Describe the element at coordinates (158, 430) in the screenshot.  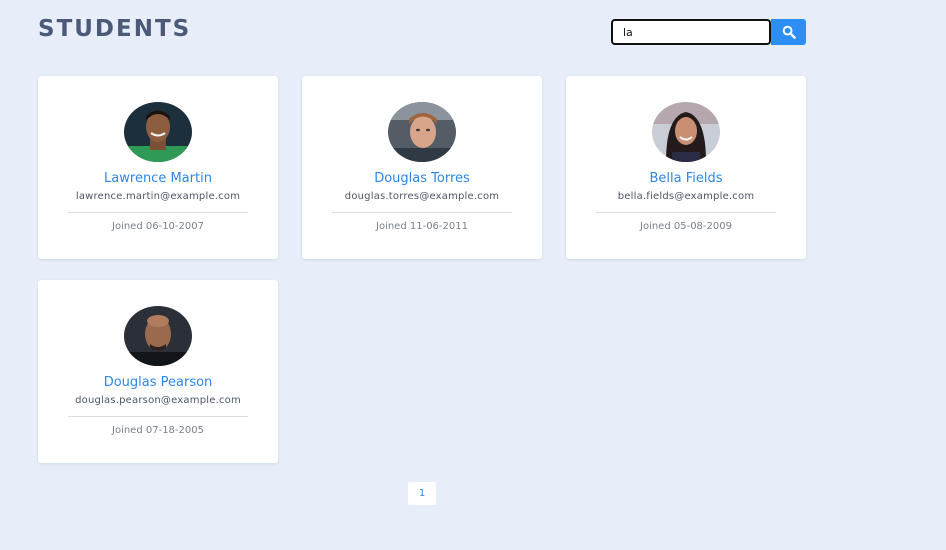
I see `joined-date: Joined 07-18-2005` at that location.